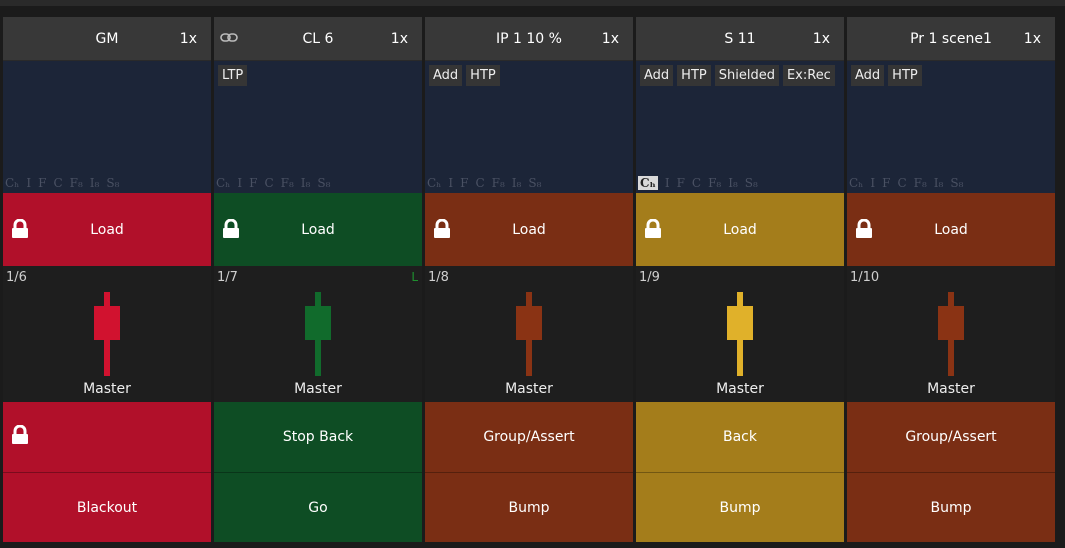  I want to click on property-tag: Shielded, so click(746, 75).